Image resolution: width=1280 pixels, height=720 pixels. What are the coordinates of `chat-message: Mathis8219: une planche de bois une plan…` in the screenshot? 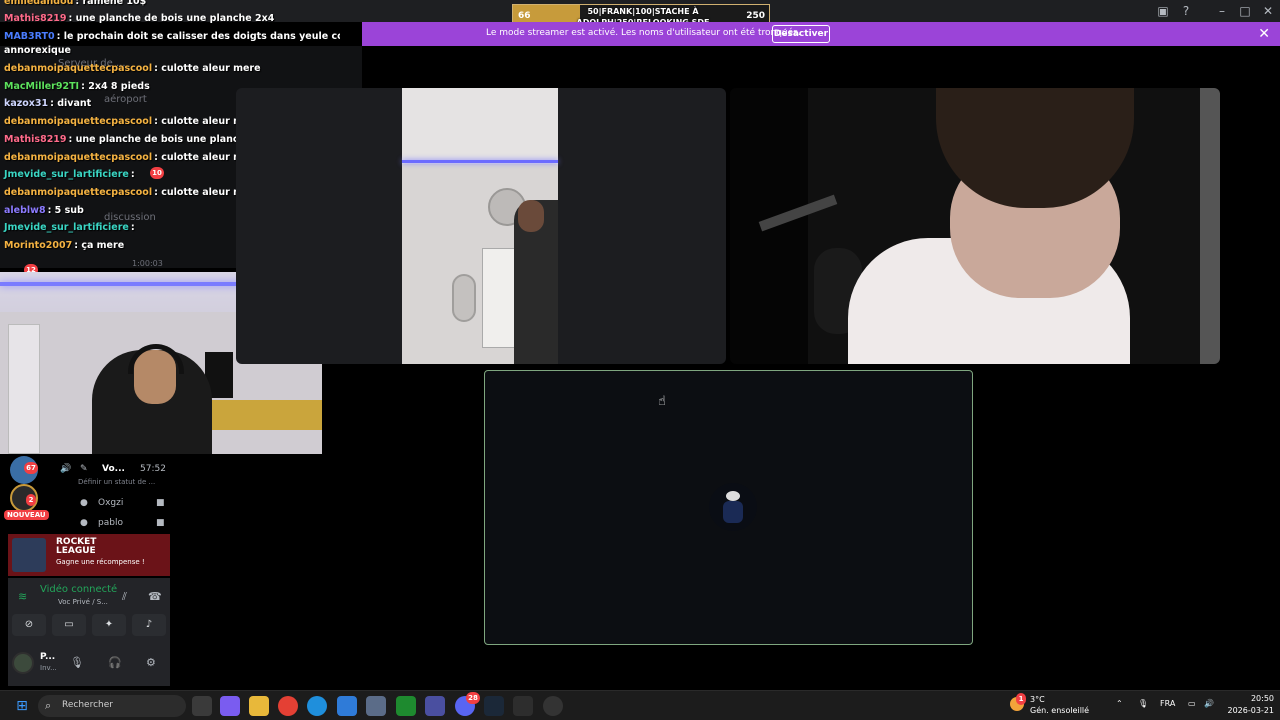 It's located at (139, 18).